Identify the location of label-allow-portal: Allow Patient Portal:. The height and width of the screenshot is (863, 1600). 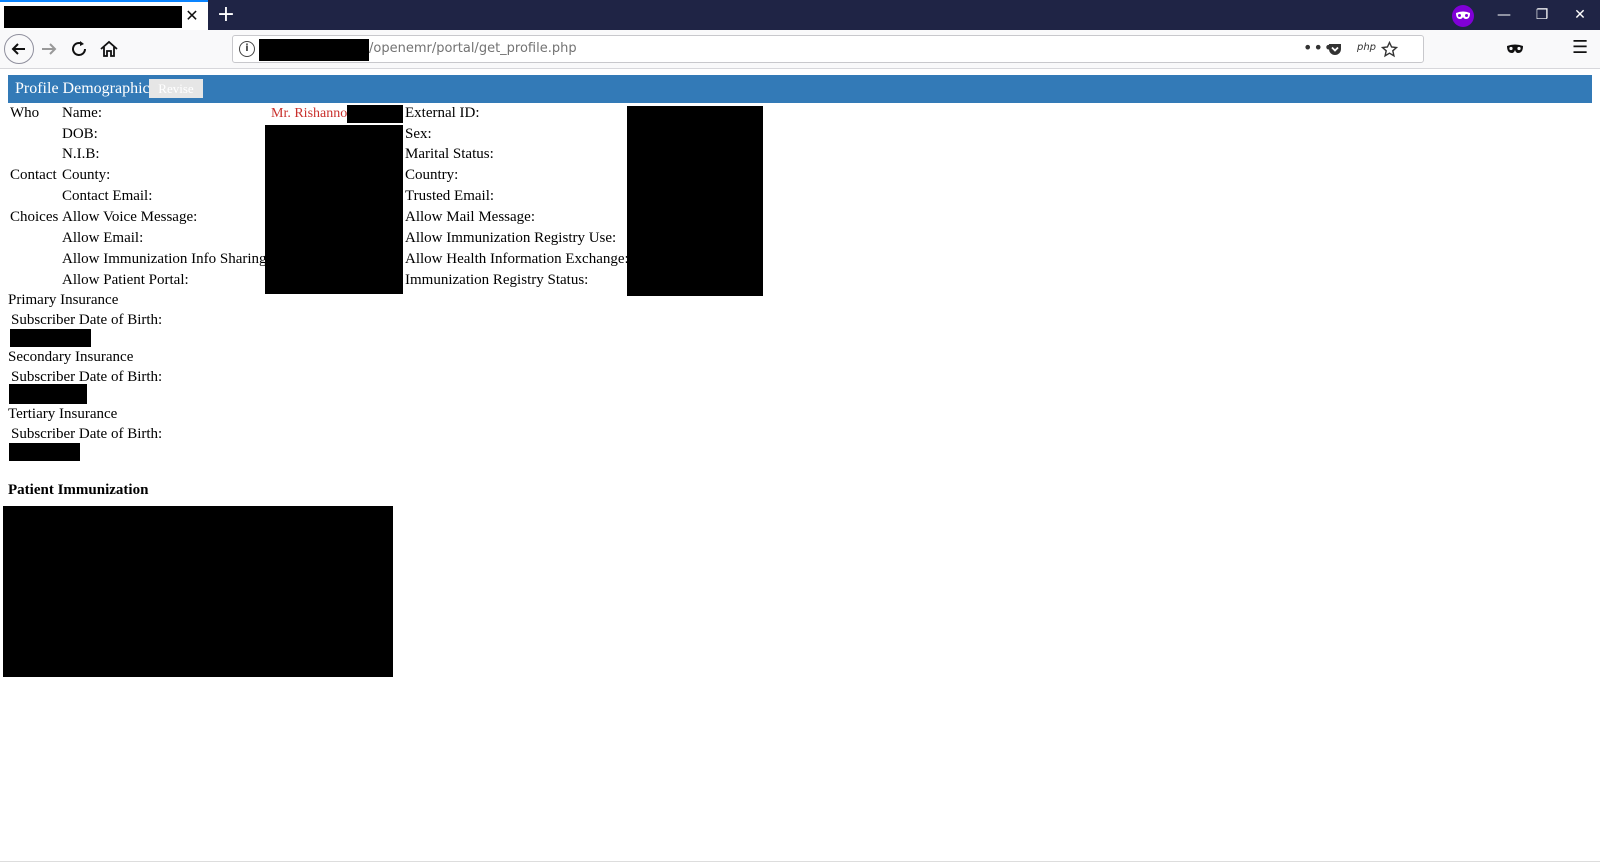
(125, 280).